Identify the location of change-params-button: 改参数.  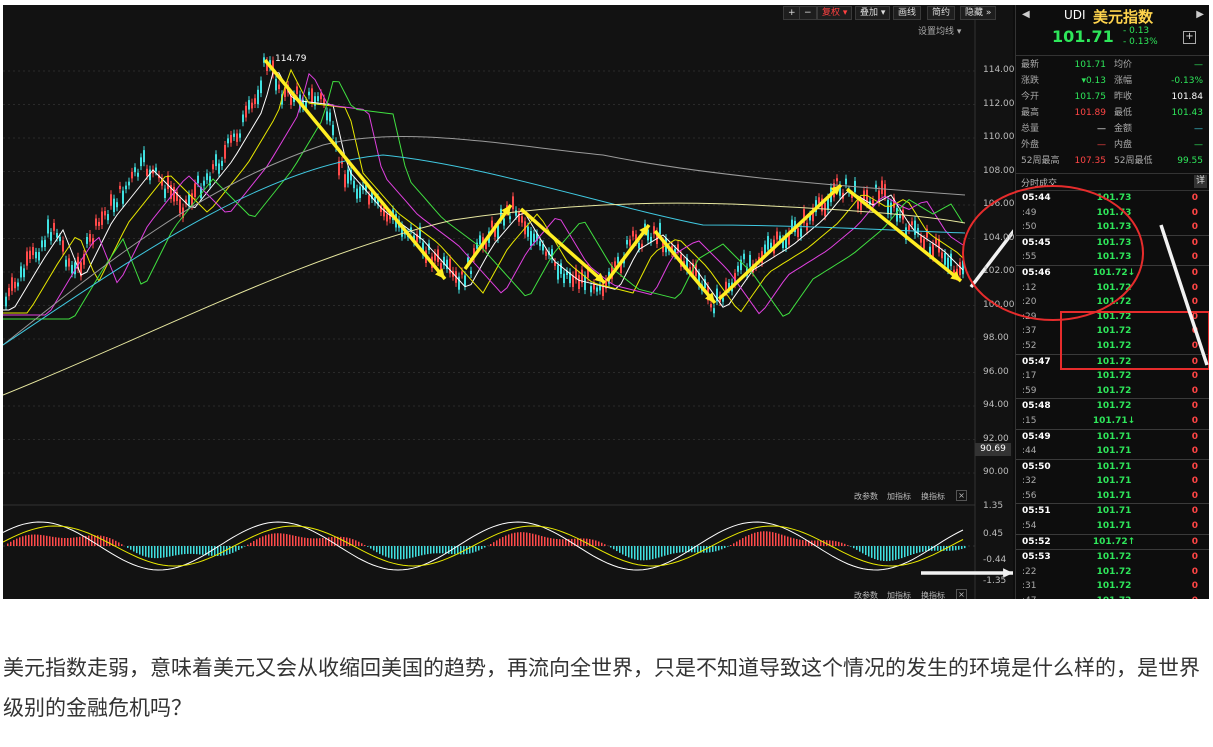
(866, 496).